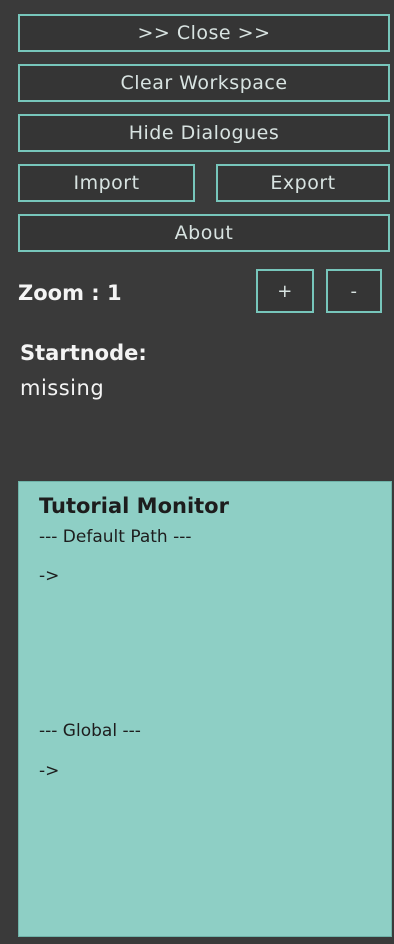  Describe the element at coordinates (303, 183) in the screenshot. I see `export-button: Export` at that location.